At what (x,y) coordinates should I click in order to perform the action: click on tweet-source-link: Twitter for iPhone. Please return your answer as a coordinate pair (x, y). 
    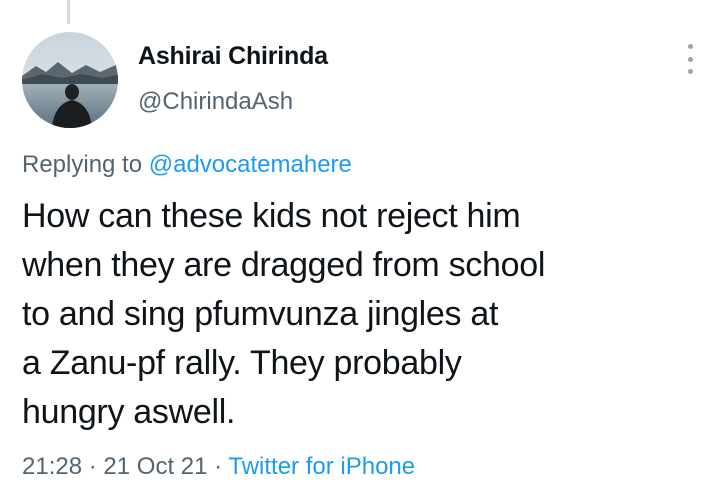
    Looking at the image, I should click on (321, 466).